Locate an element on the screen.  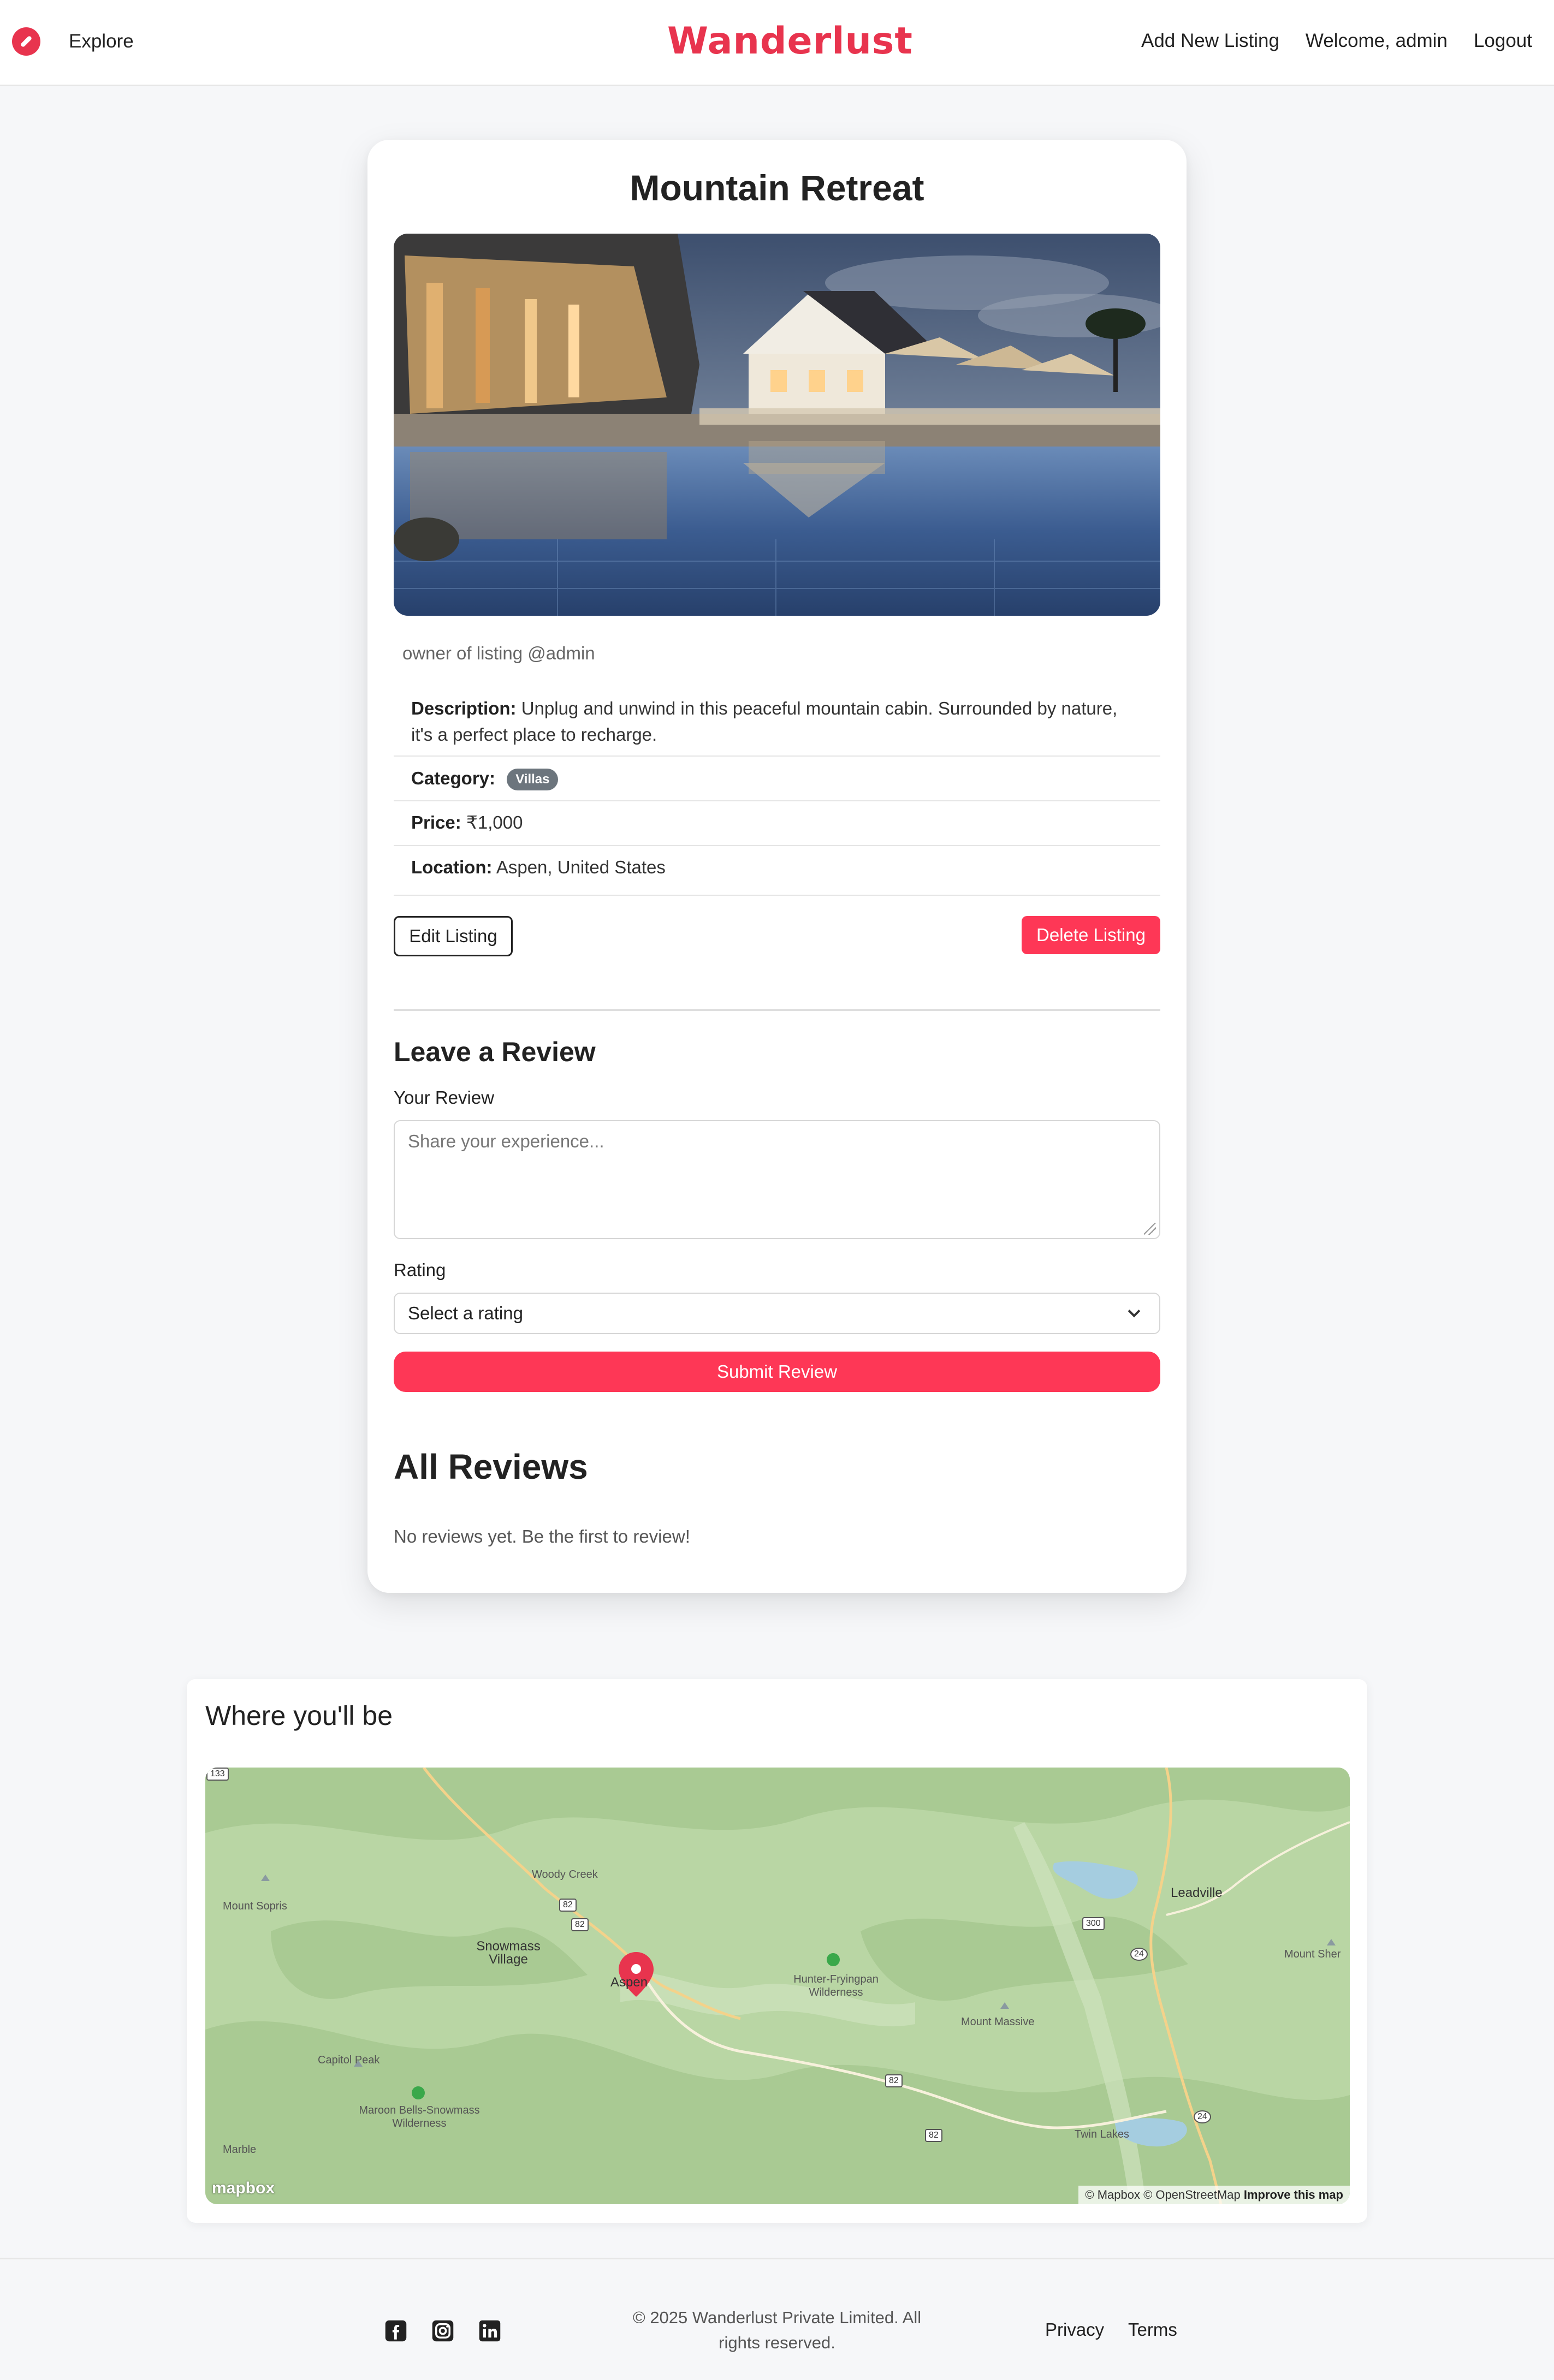
map-label-mount-sherman: Mount Sher is located at coordinates (1312, 1954).